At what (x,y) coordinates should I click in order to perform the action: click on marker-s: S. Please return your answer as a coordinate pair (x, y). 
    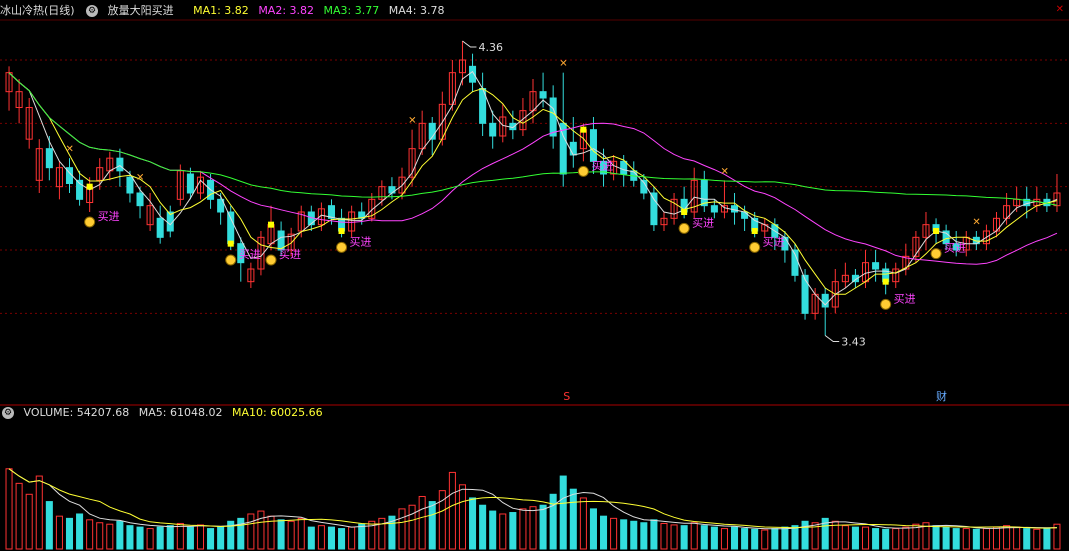
    Looking at the image, I should click on (566, 396).